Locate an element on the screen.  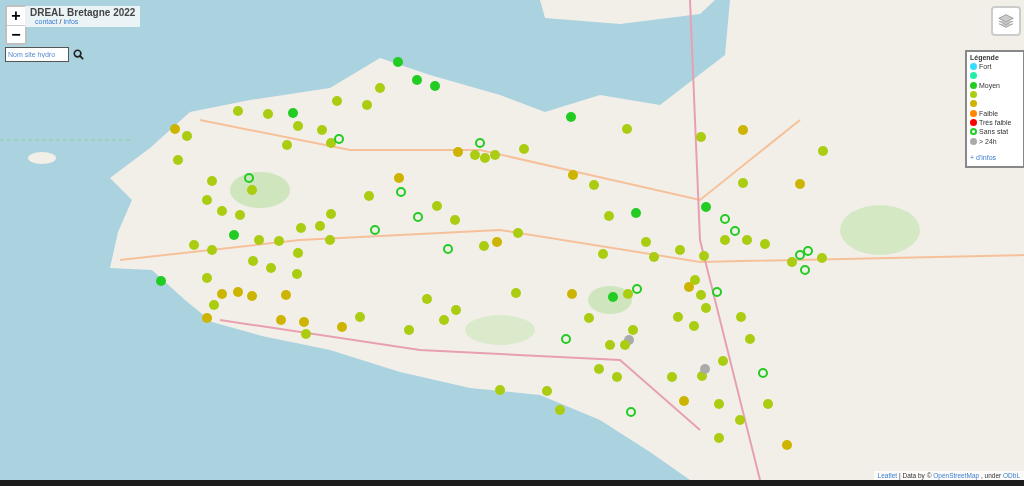
zoom-out-button: − is located at coordinates (16, 34).